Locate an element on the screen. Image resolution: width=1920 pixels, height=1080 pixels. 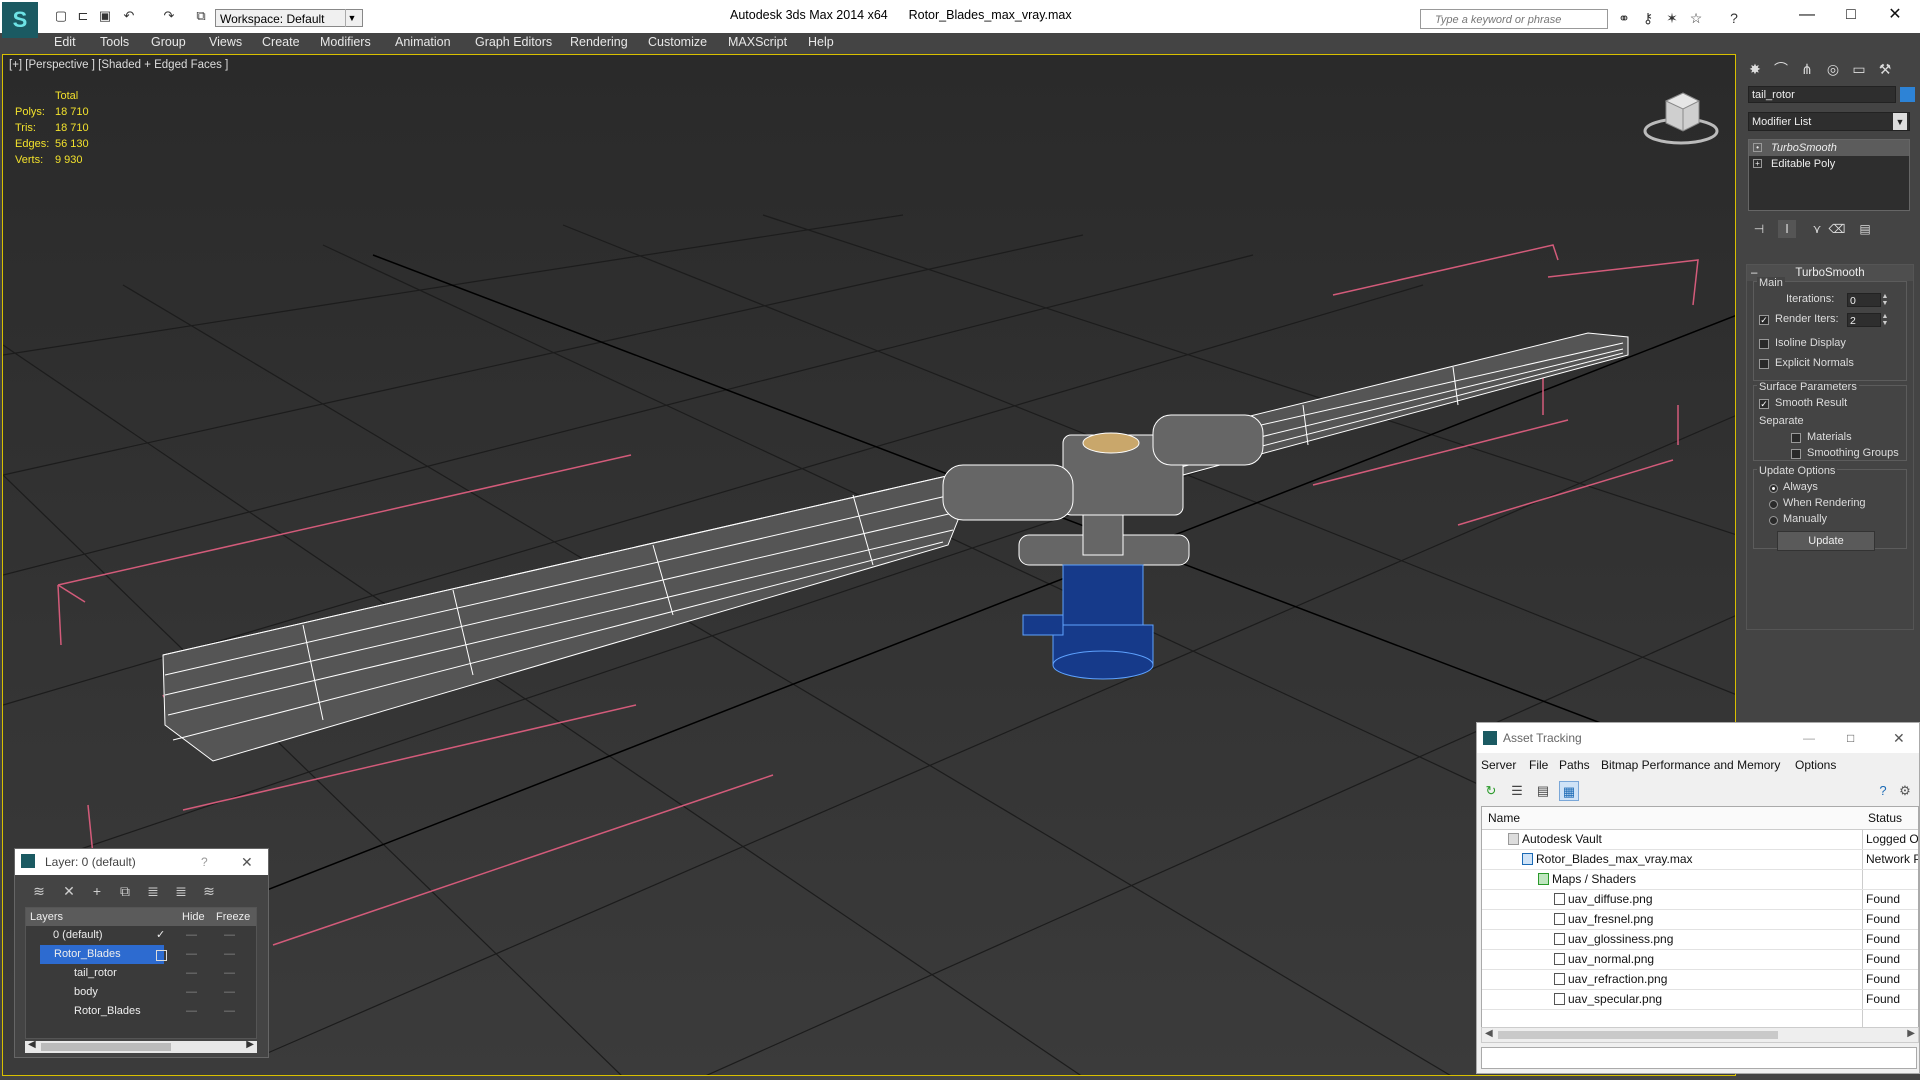
pin-stack-icon: ⊣ is located at coordinates (1759, 229).